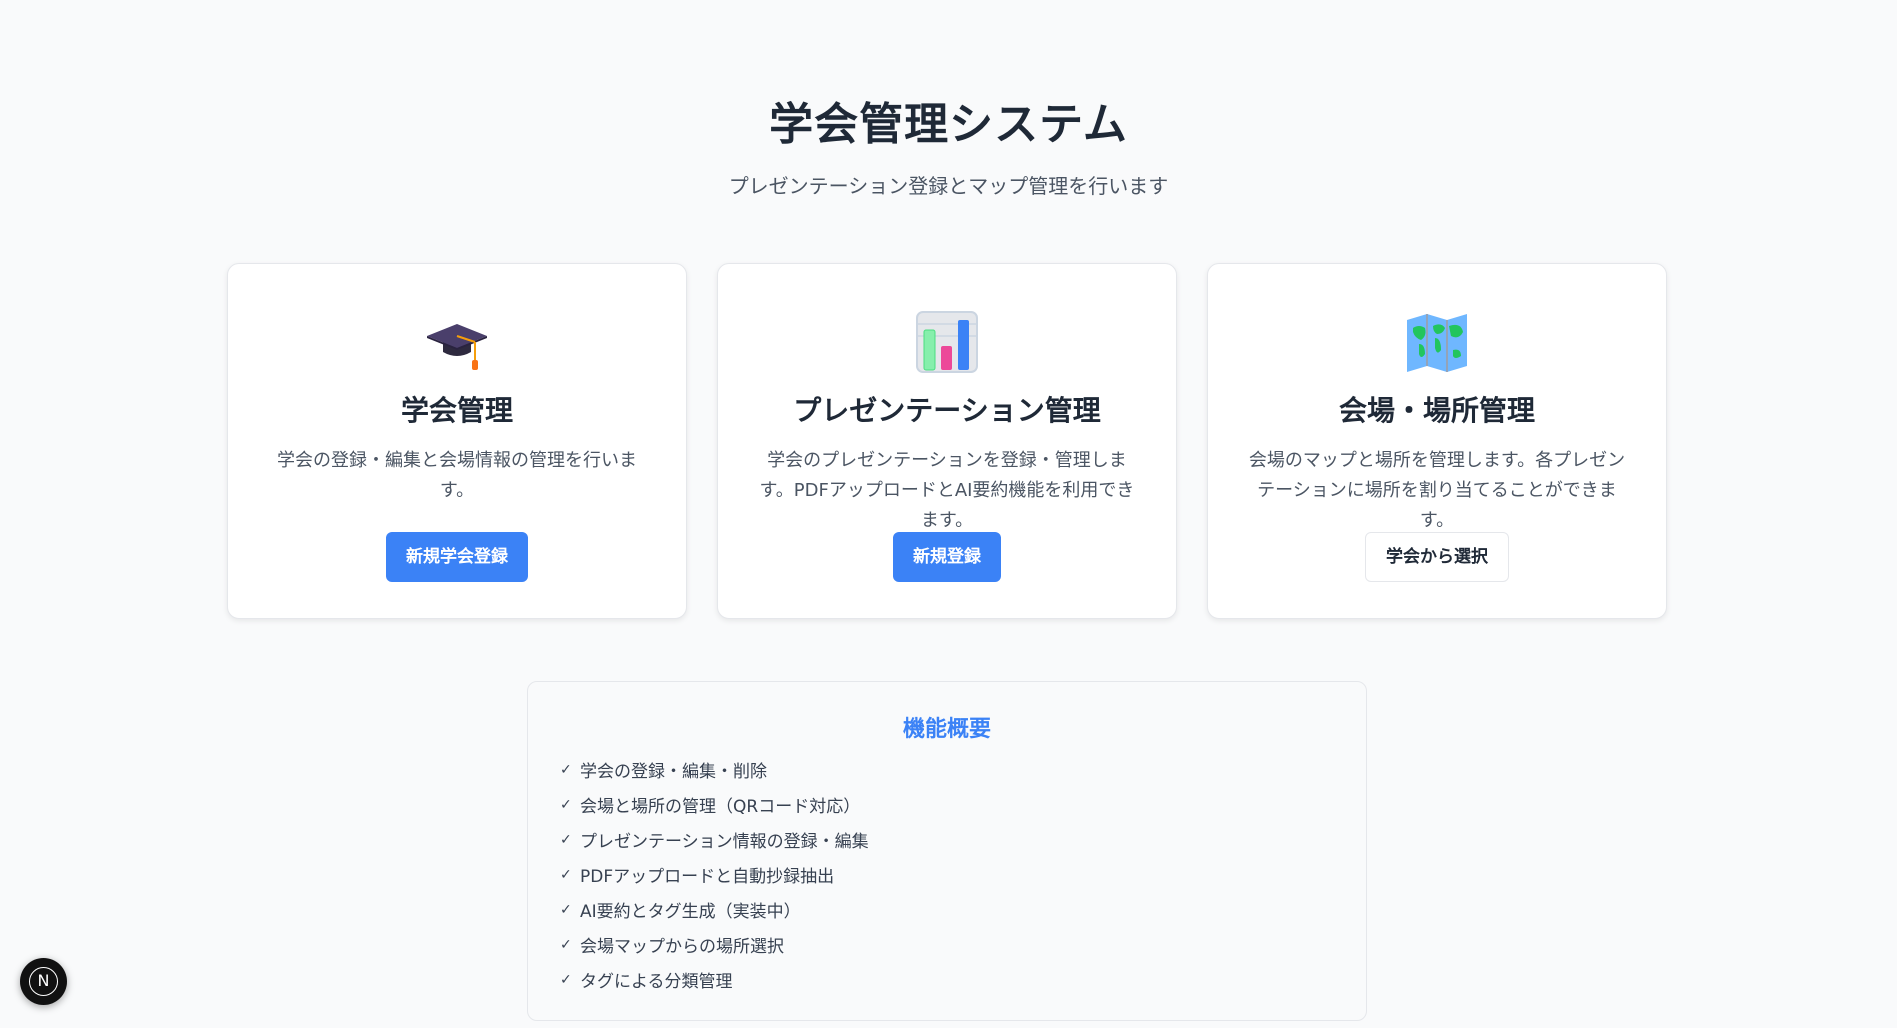 The height and width of the screenshot is (1028, 1897). I want to click on card-title: プレゼンテーション管理, so click(947, 410).